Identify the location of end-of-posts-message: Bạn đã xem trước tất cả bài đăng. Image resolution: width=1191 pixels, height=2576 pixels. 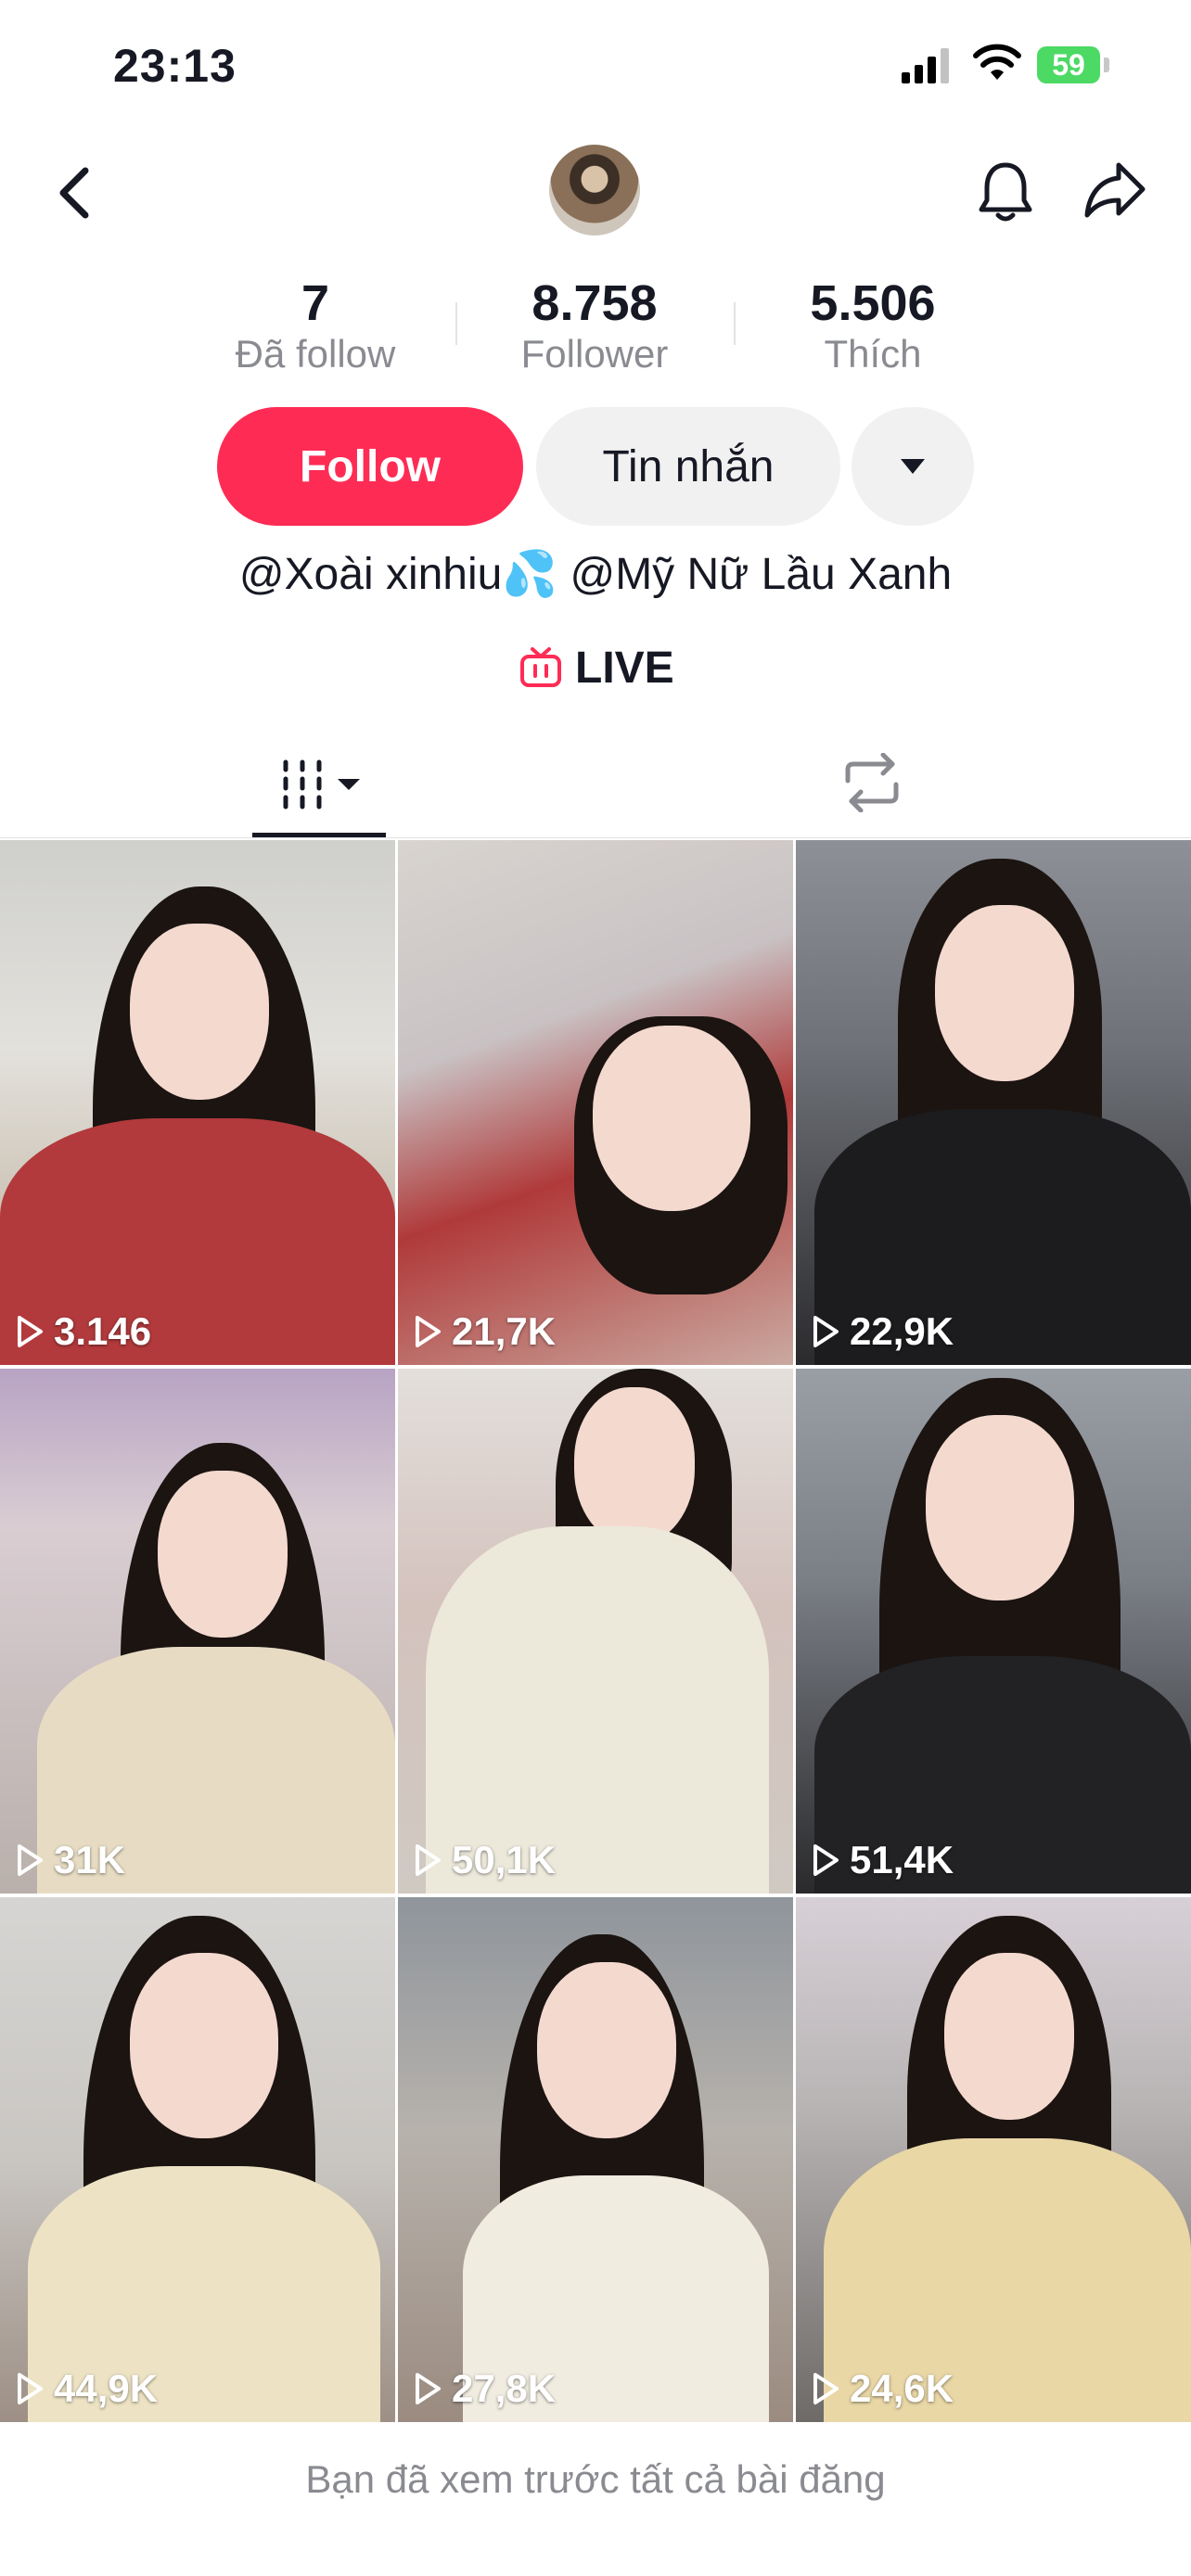
(595, 2479).